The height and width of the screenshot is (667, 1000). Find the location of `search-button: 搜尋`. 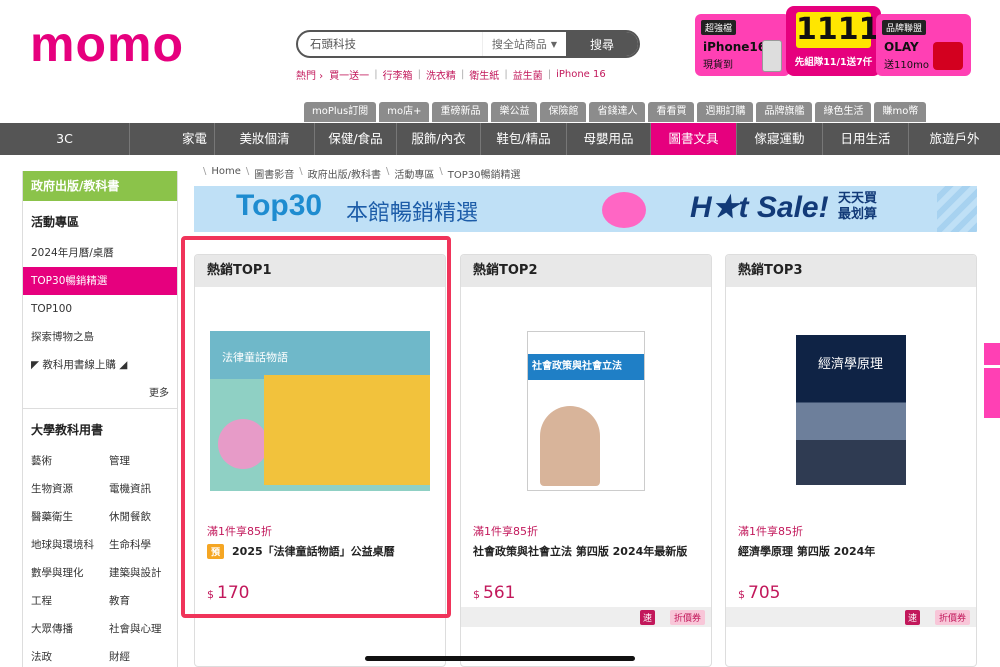

search-button: 搜尋 is located at coordinates (602, 44).